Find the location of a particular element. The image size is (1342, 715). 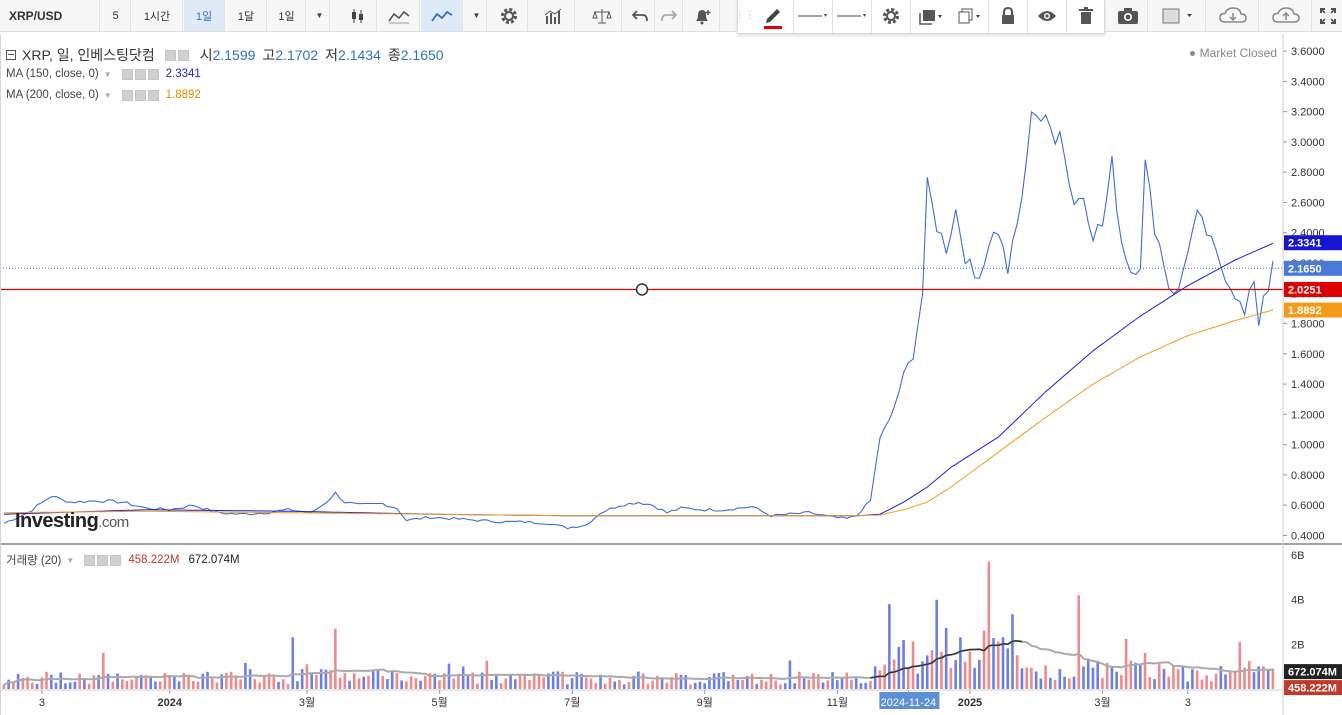

low-label: 저 is located at coordinates (332, 55).